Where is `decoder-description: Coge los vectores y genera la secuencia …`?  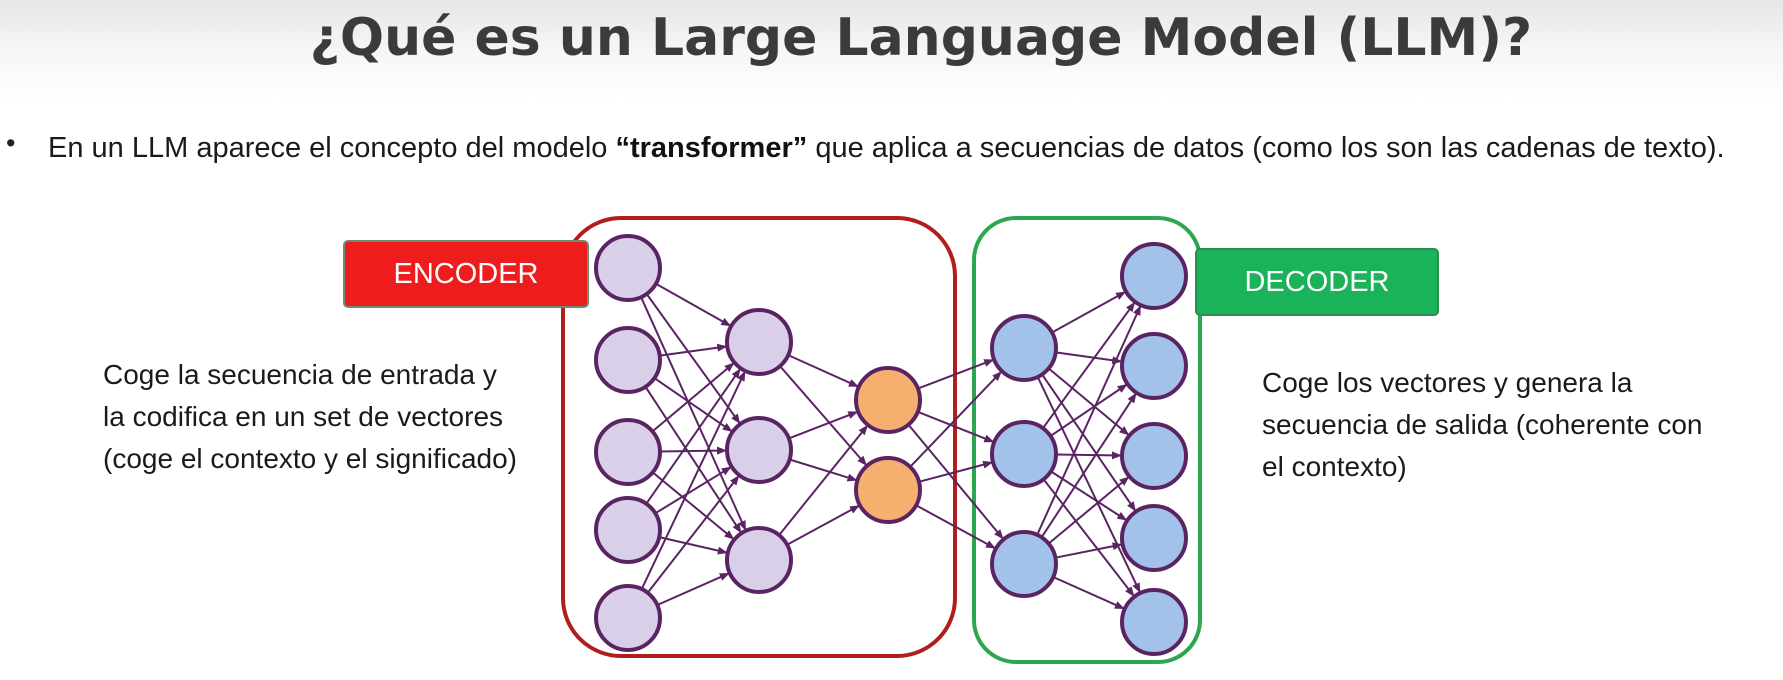
decoder-description: Coge los vectores y genera la secuencia … is located at coordinates (1482, 424).